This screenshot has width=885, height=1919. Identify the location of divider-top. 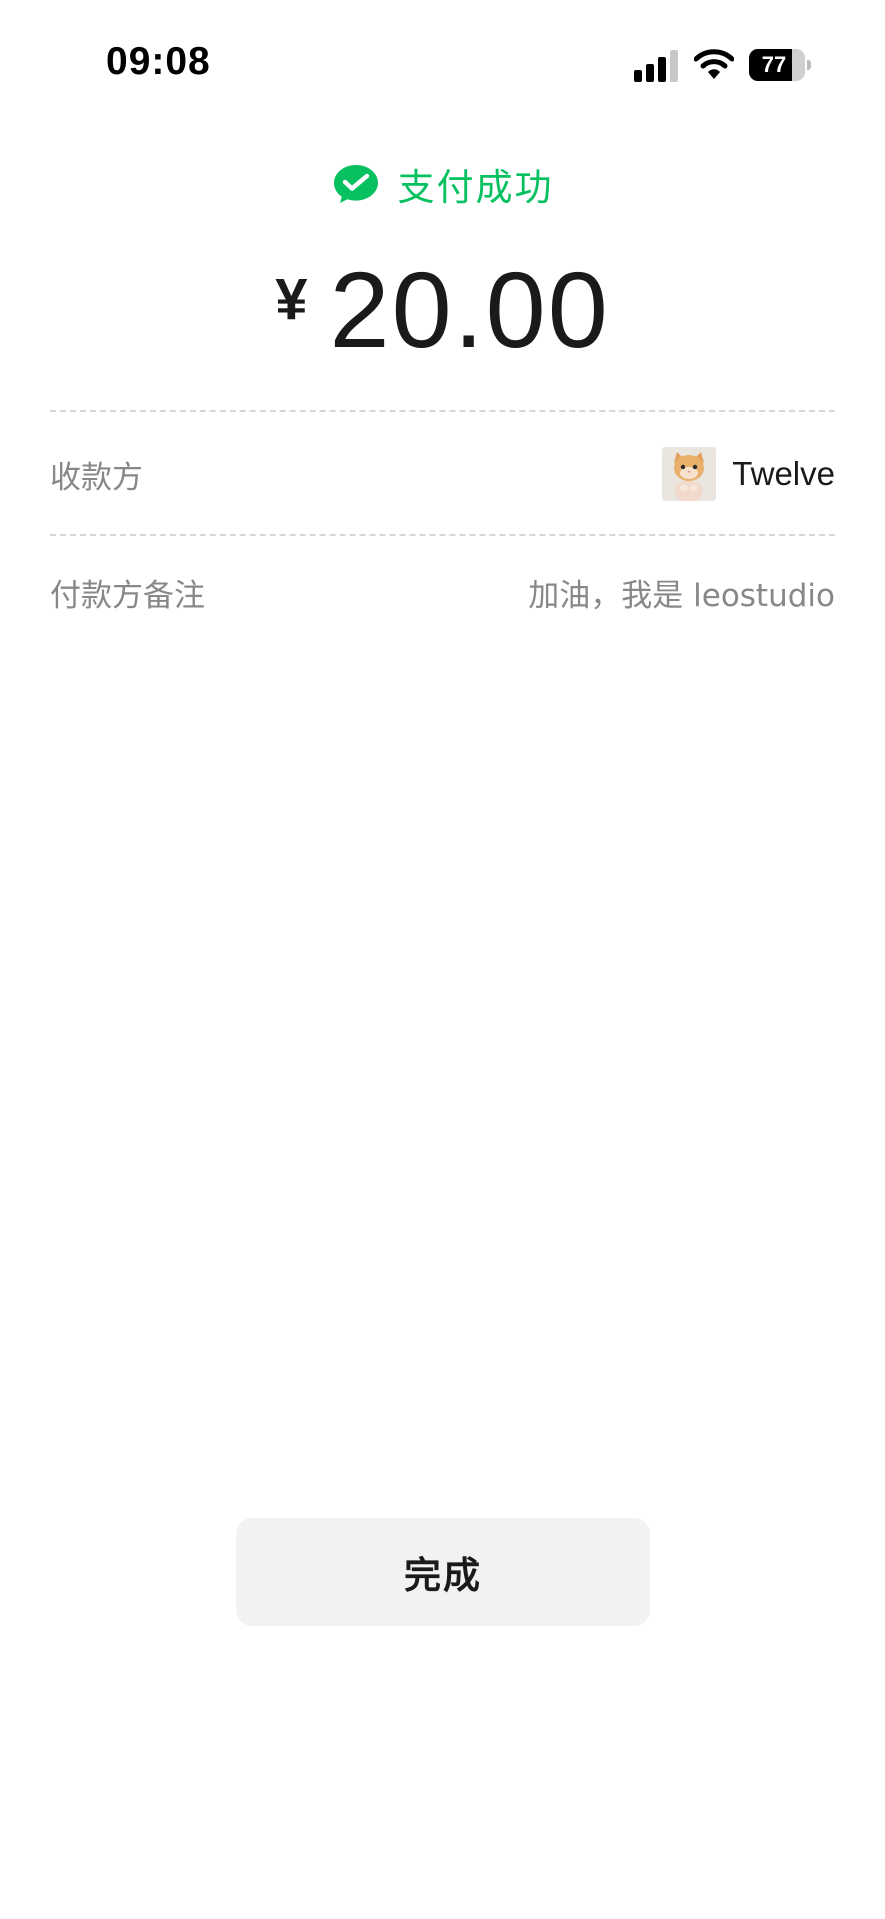
(442, 411).